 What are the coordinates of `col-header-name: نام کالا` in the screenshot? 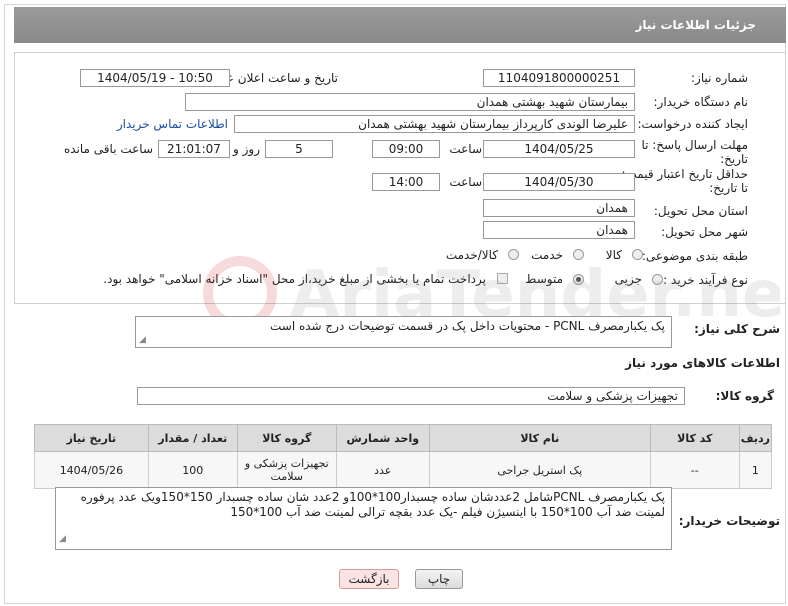 It's located at (539, 438).